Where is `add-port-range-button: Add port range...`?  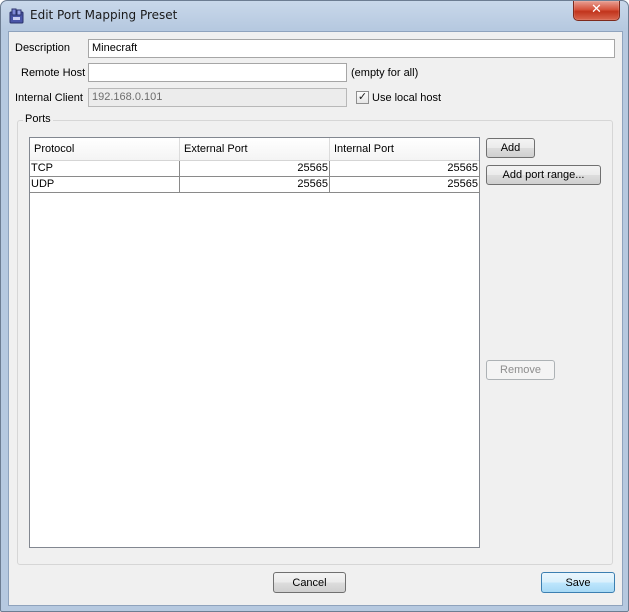
add-port-range-button: Add port range... is located at coordinates (543, 175).